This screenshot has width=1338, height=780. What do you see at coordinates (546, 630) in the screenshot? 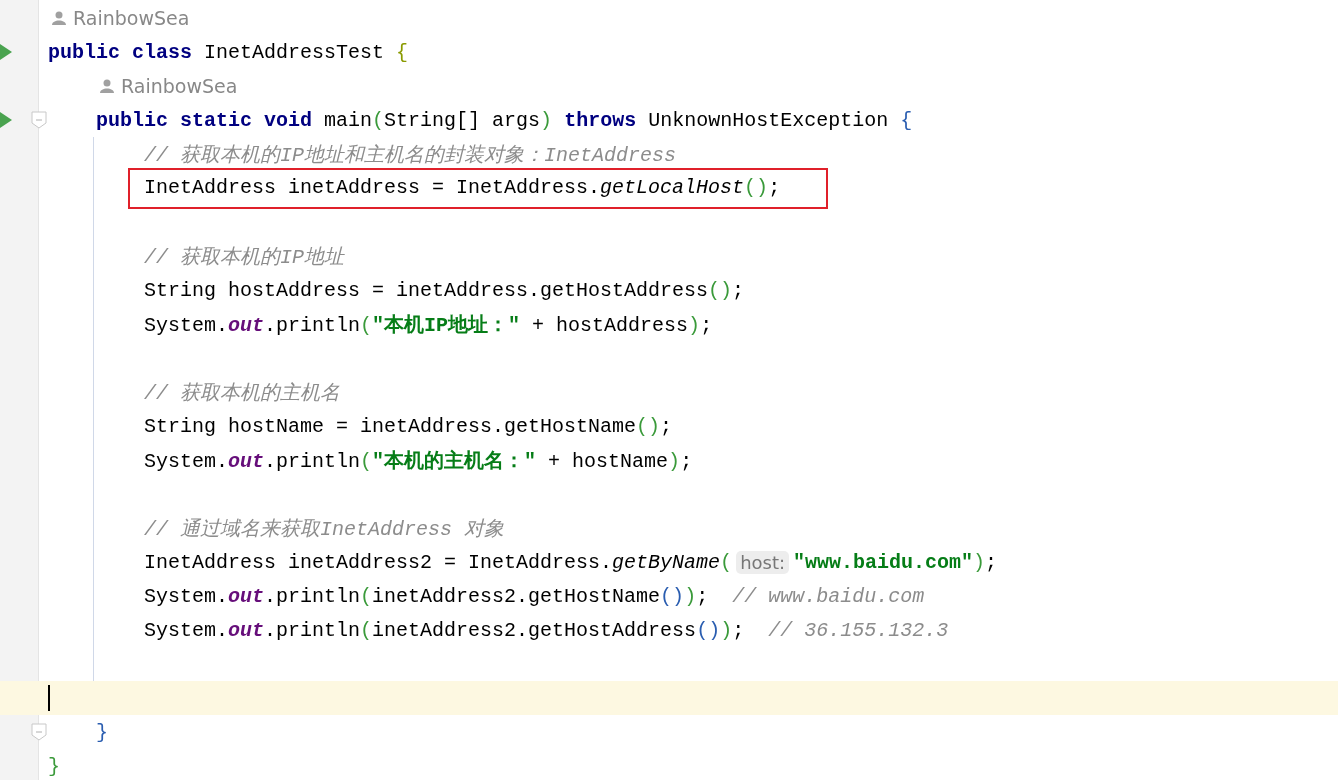
I see `code-text: System.out.println(inetAddress2.getHostAddress()); // 36.155.132.3` at bounding box center [546, 630].